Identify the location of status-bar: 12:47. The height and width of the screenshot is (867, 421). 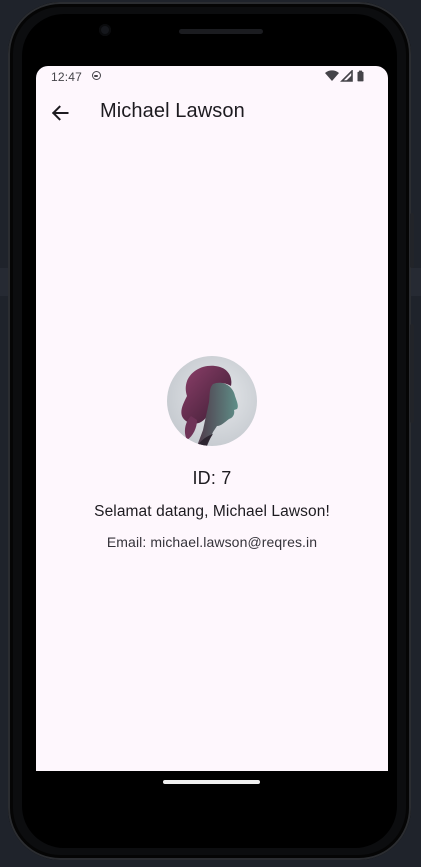
(212, 77).